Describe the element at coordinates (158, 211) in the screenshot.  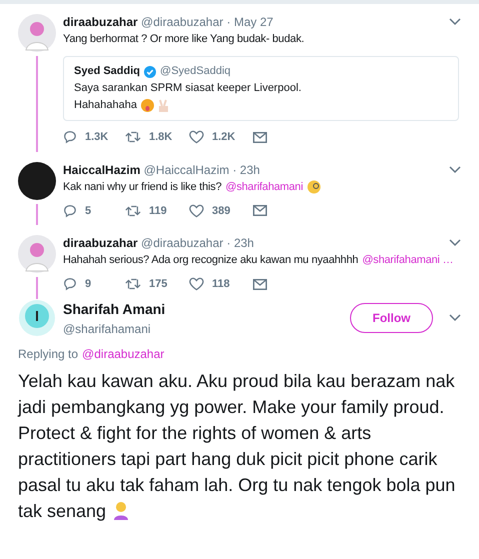
I see `retweet-count: 119` at that location.